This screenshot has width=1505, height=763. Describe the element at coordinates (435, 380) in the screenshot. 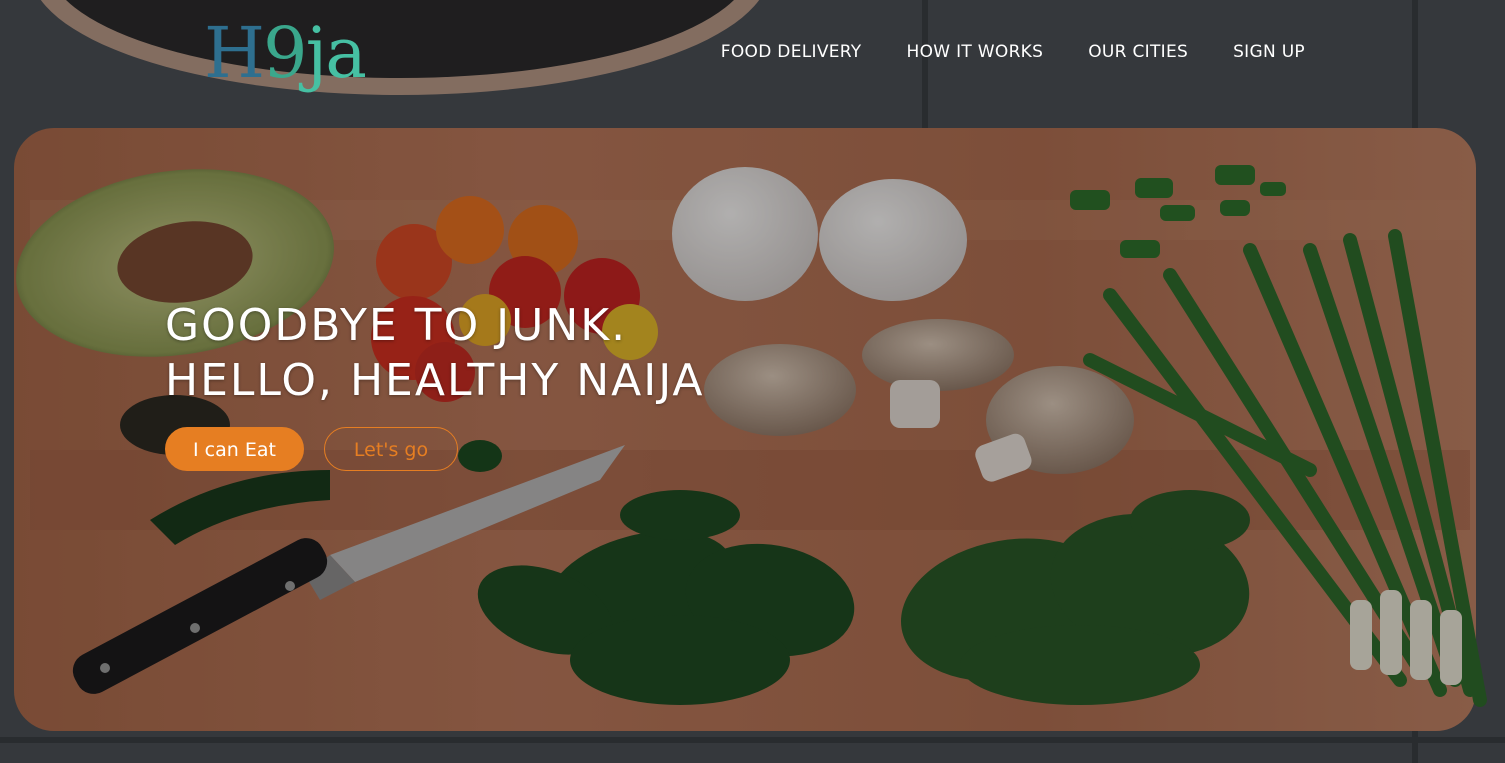

I see `hero-headline-line-2: HELLO, HEALTHY NAIJA` at that location.